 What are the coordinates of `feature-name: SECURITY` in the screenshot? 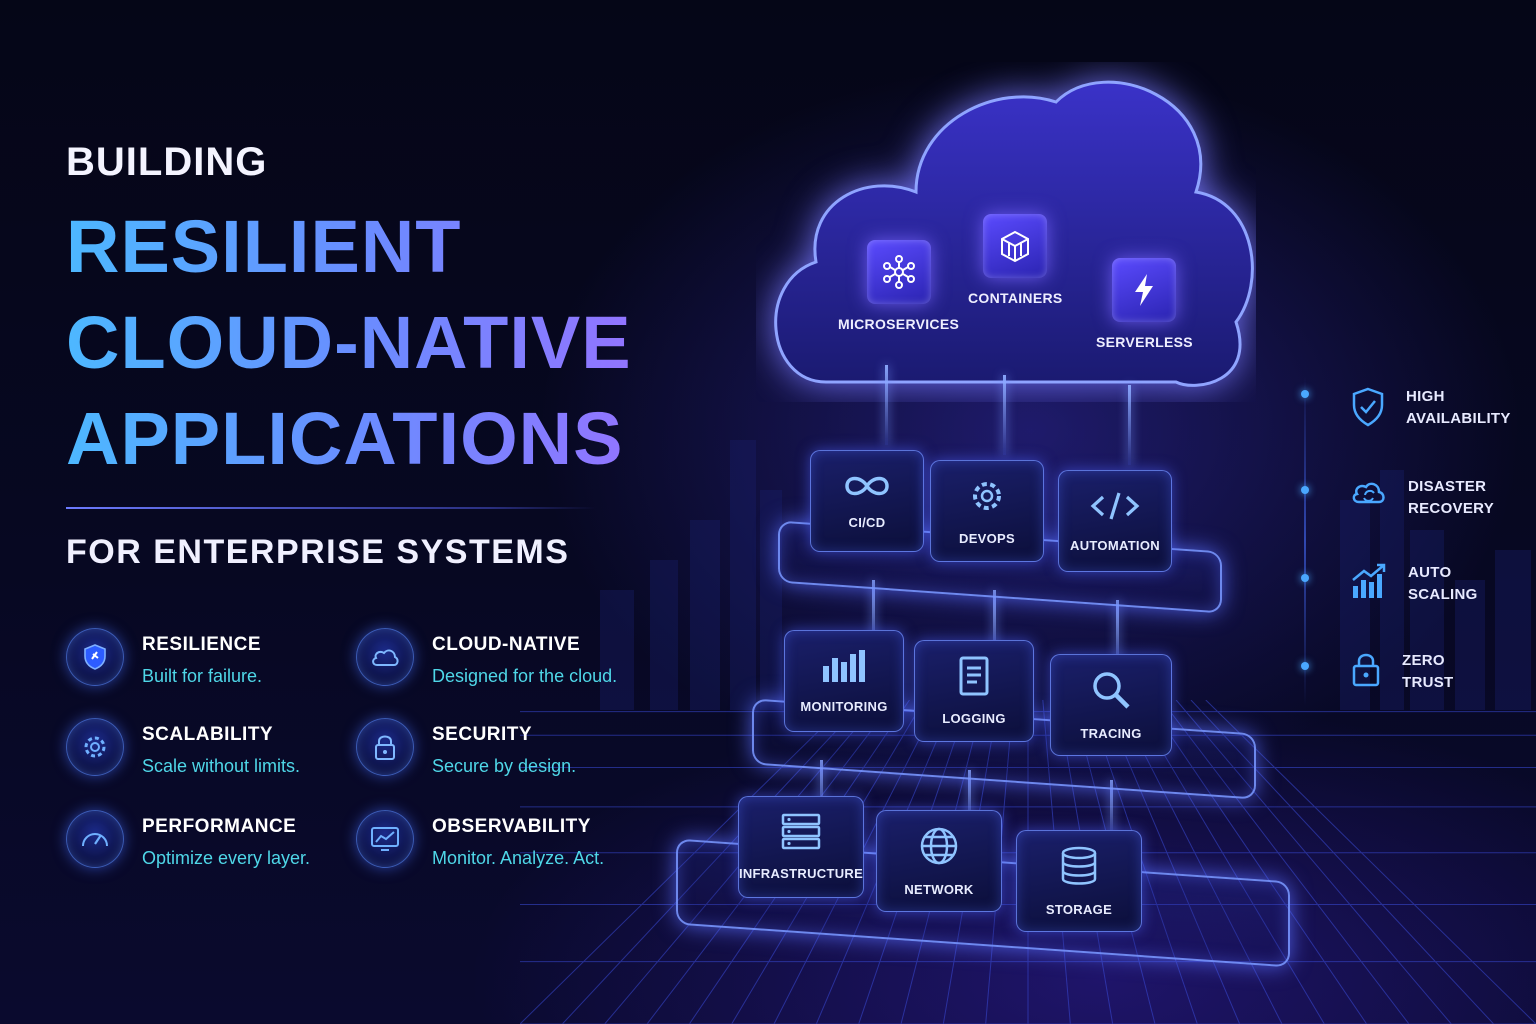 It's located at (482, 734).